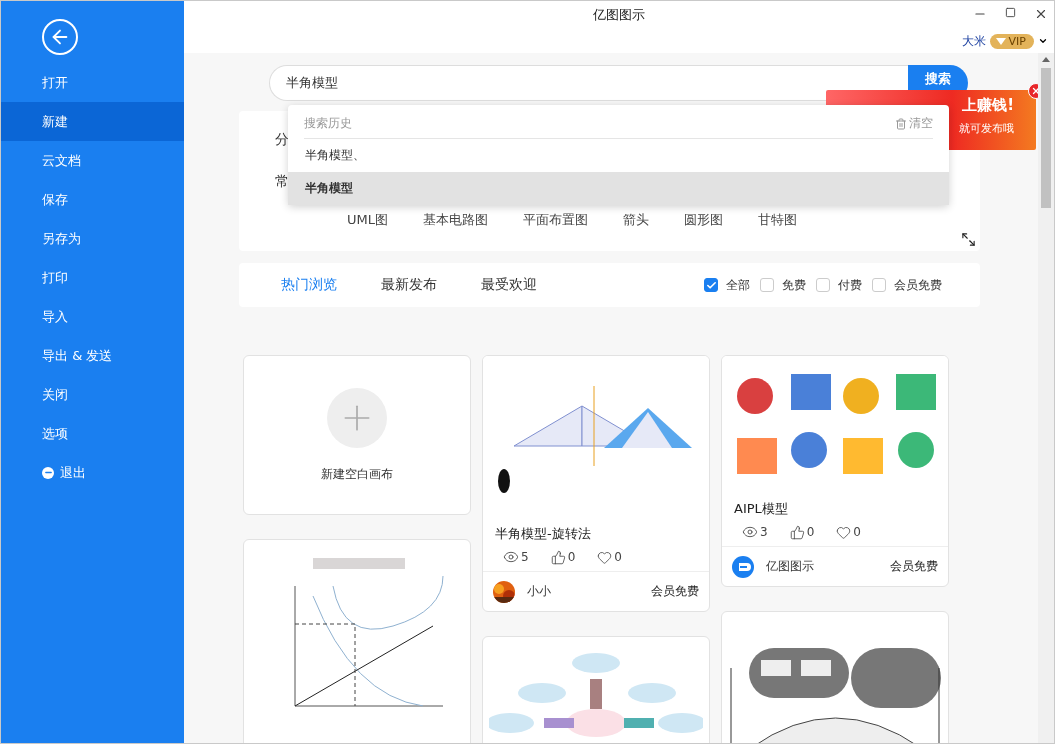  I want to click on logo-icon, so click(743, 566).